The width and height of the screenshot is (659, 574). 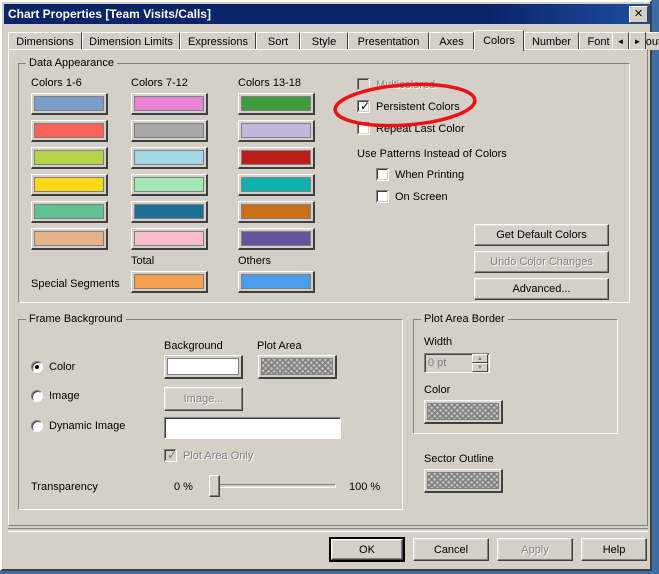 I want to click on tab-dimension-limits: Dimension Limits, so click(x=131, y=41).